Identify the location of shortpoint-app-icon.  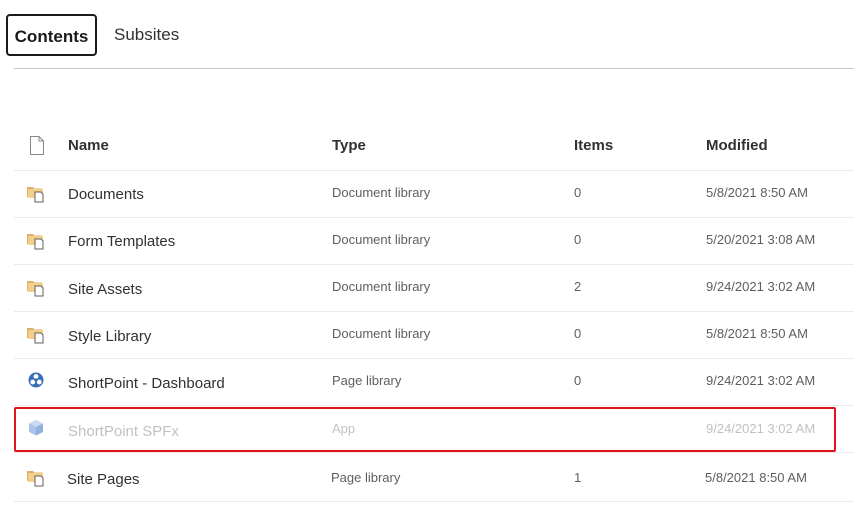
(37, 381).